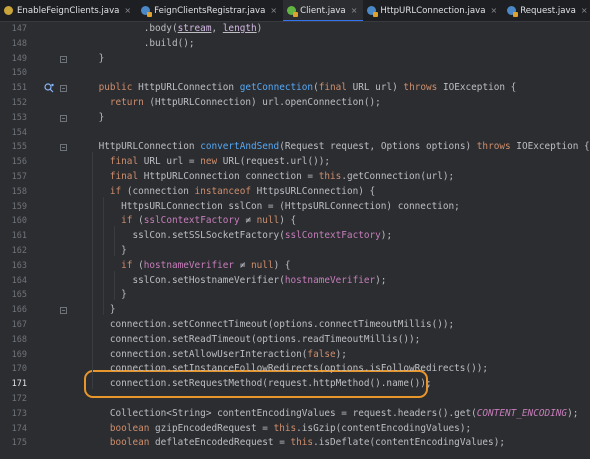 The height and width of the screenshot is (459, 590). What do you see at coordinates (19, 58) in the screenshot?
I see `line-number: 149` at bounding box center [19, 58].